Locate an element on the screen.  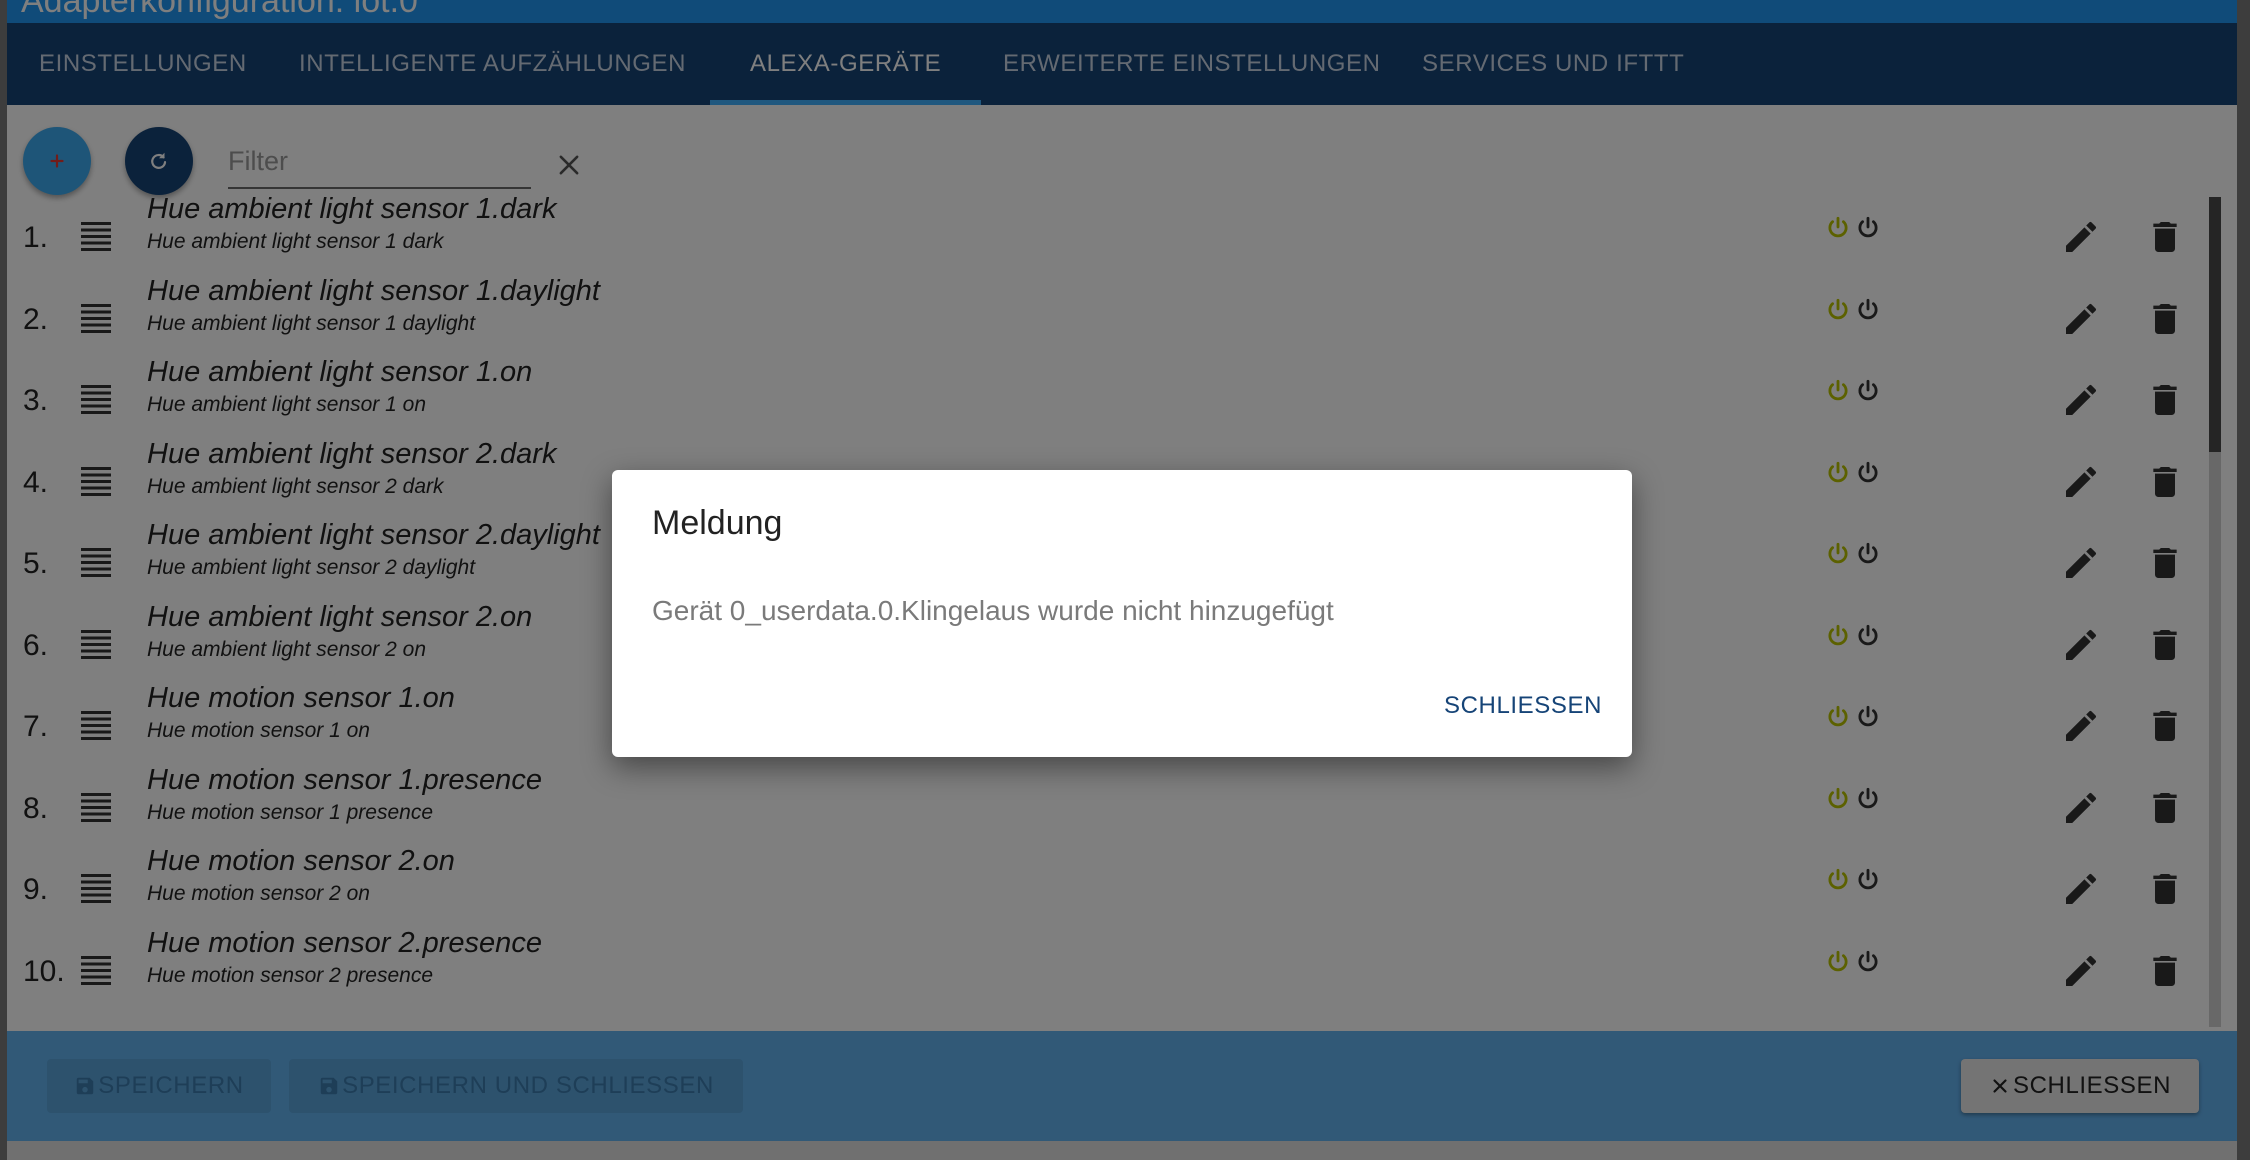
dialog-close-button: SCHLIESSEN is located at coordinates (1523, 706).